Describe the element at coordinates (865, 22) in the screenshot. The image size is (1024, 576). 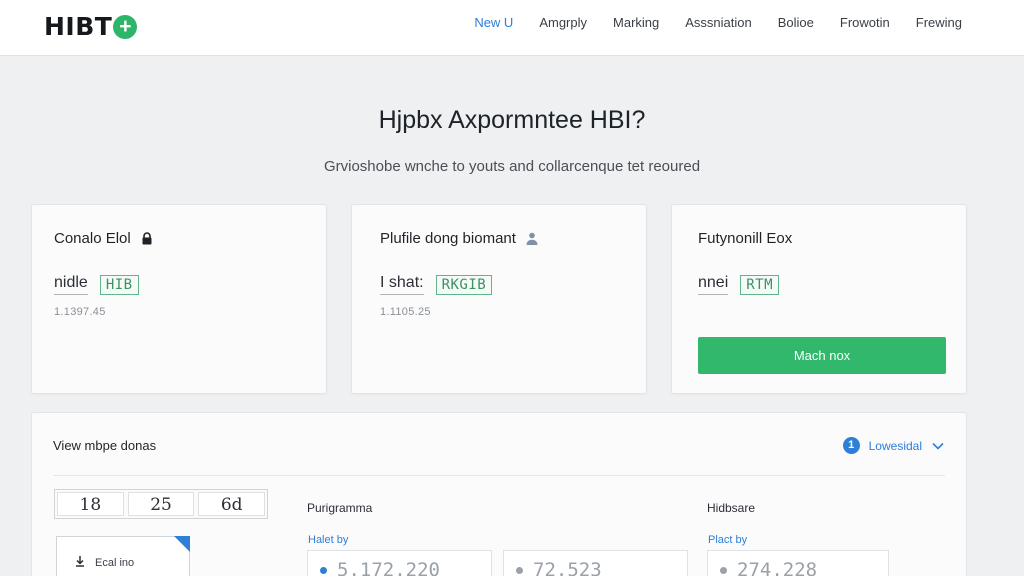
I see `nav-item-frowotin: Frowotin` at that location.